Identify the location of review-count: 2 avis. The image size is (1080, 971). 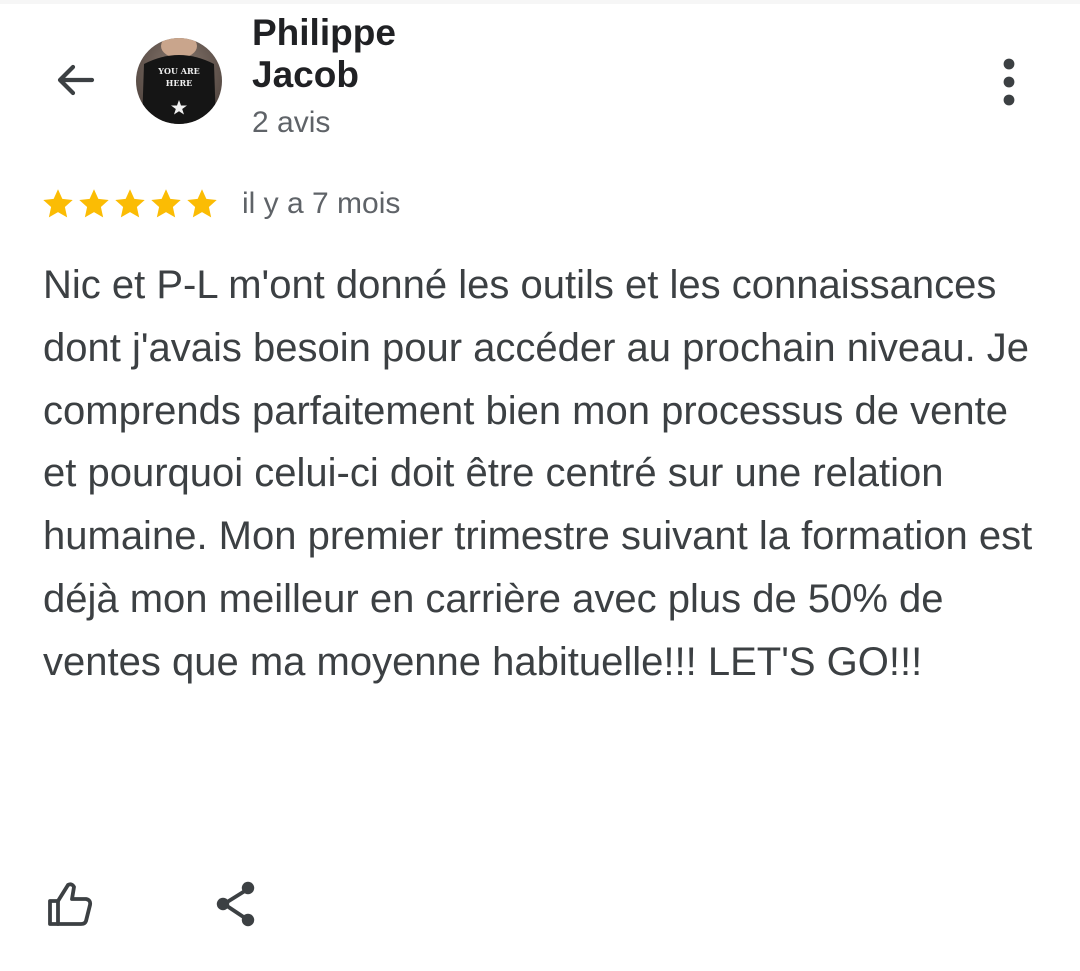
(291, 122).